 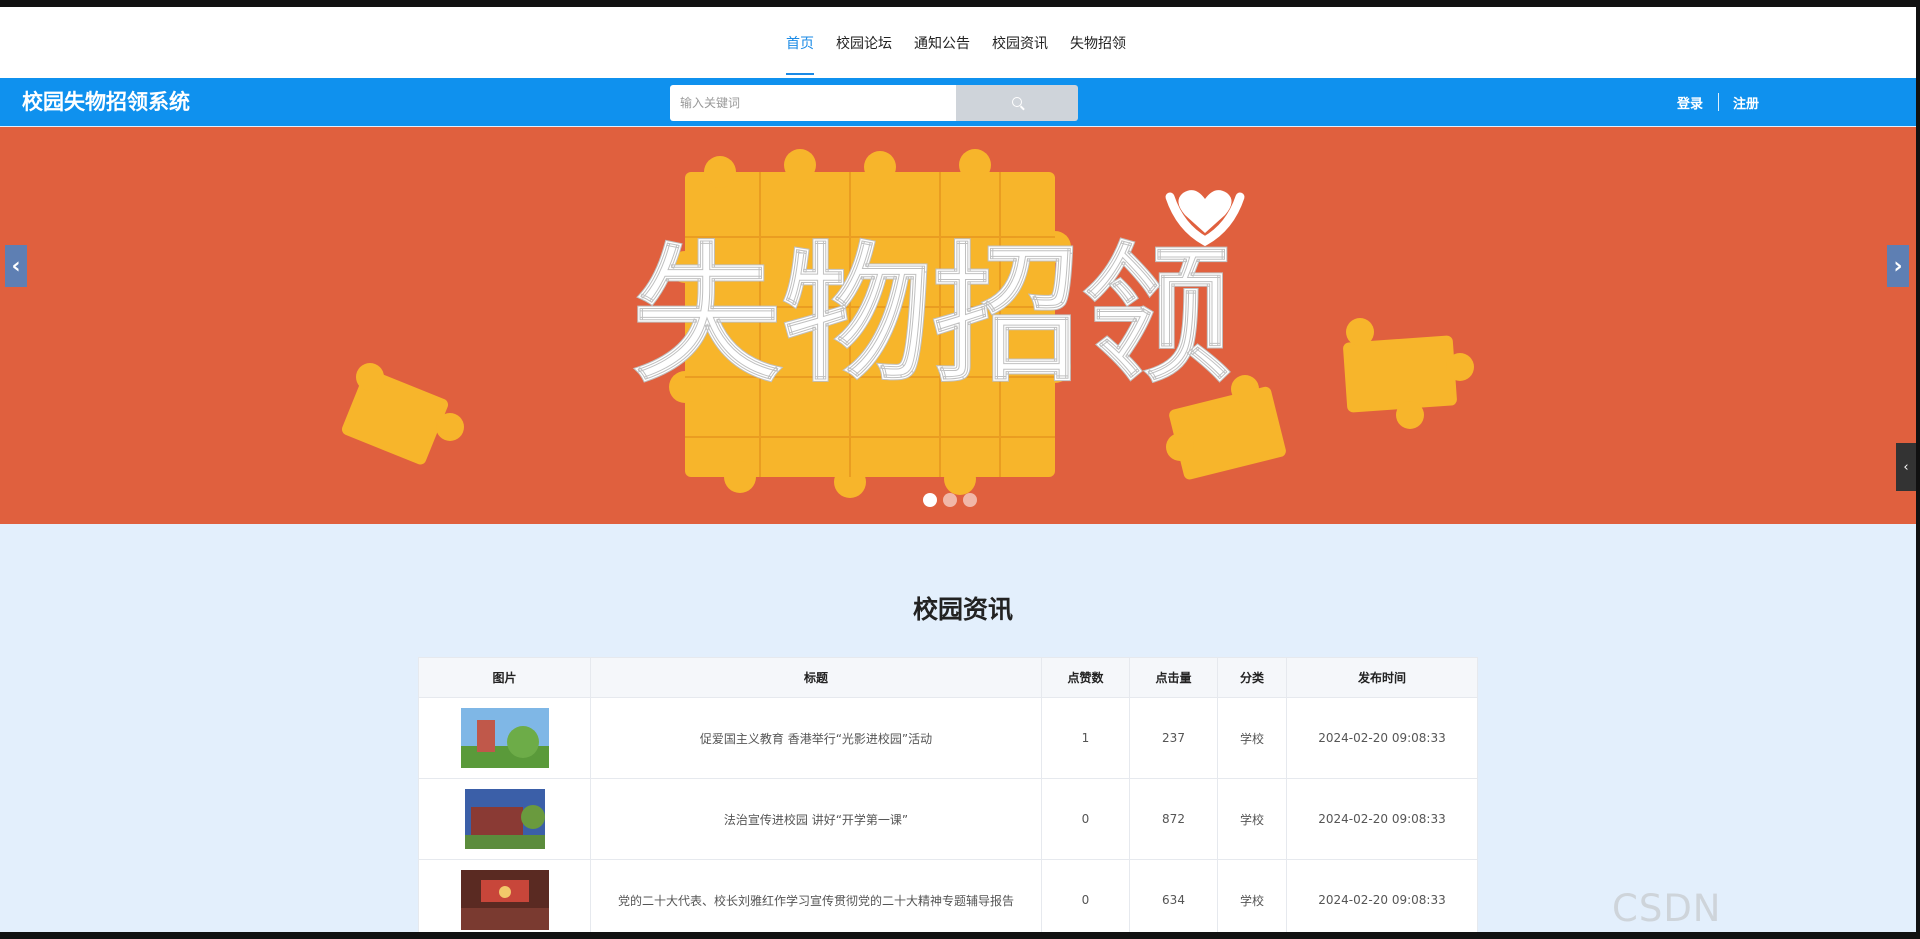 I want to click on news-title: 促爱国主义教育 香港举行“光影进校园”活动, so click(x=816, y=738).